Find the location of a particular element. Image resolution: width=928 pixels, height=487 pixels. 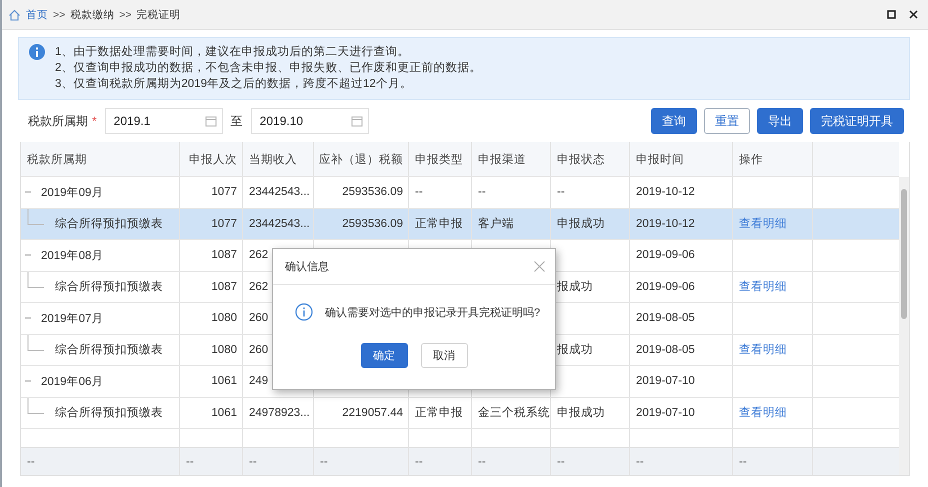

range-separator: 至 is located at coordinates (236, 121).